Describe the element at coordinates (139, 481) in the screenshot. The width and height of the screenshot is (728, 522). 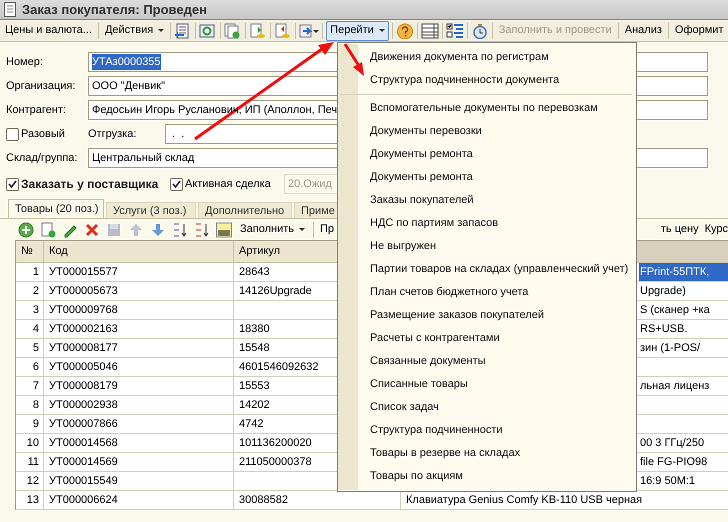
I see `table-cell: УТ000015549` at that location.